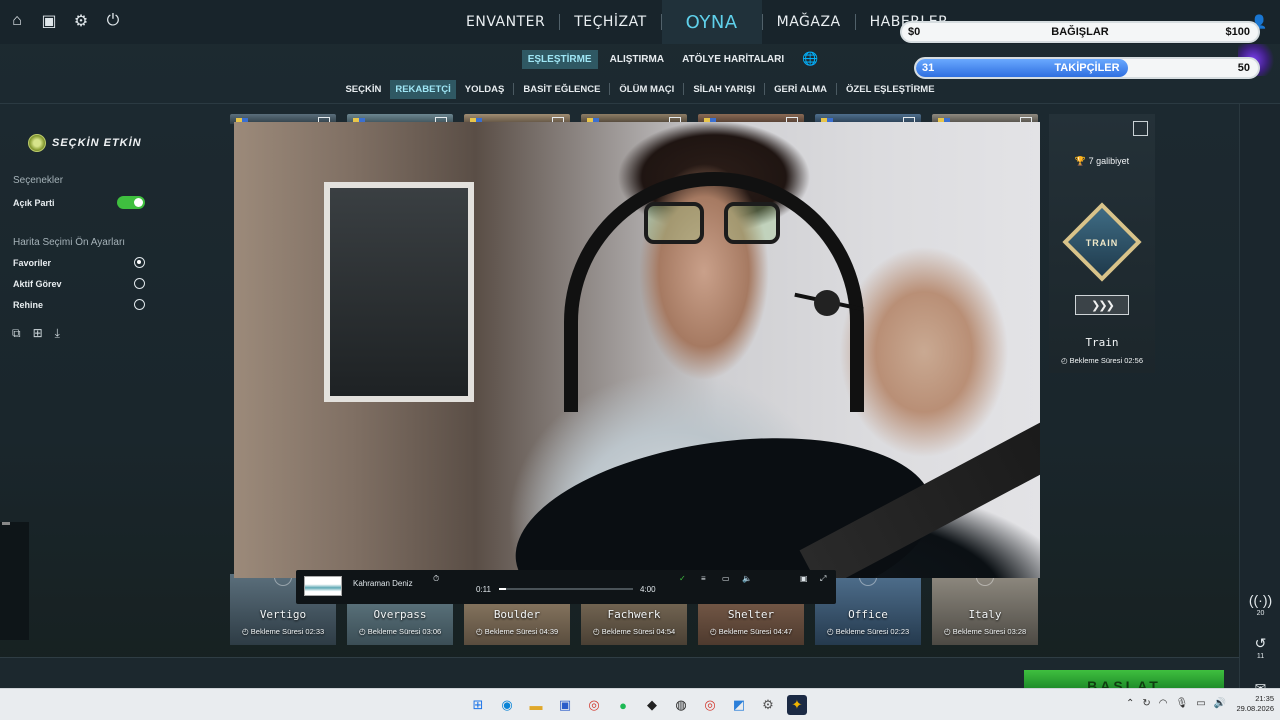 The height and width of the screenshot is (720, 1280). What do you see at coordinates (1250, 704) in the screenshot?
I see `taskbar-clock: 21:35 29.08.2026` at bounding box center [1250, 704].